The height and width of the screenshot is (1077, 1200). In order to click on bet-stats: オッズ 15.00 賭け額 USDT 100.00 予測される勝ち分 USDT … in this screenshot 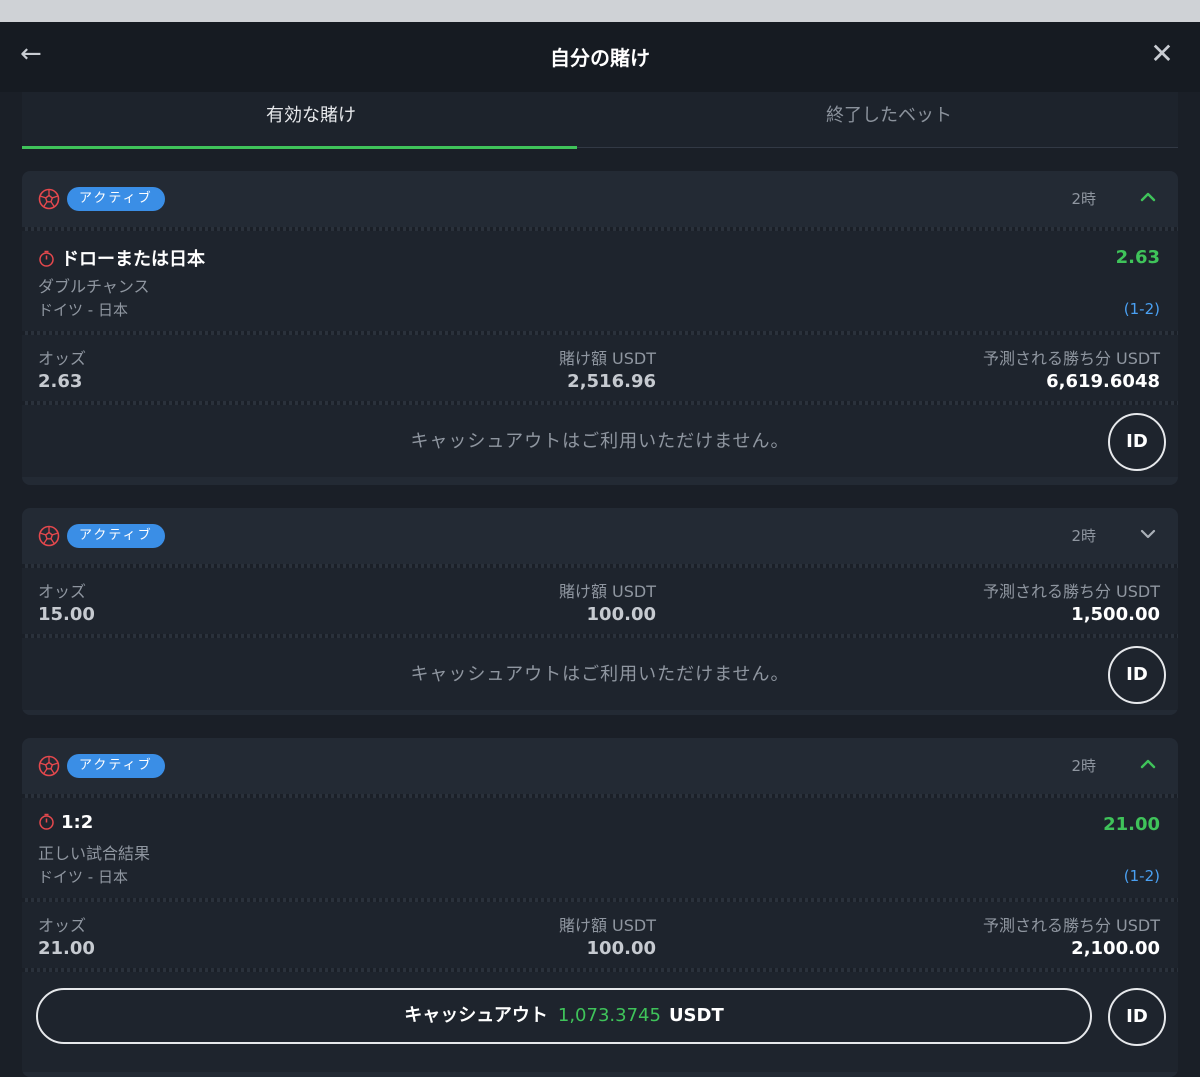, I will do `click(600, 601)`.